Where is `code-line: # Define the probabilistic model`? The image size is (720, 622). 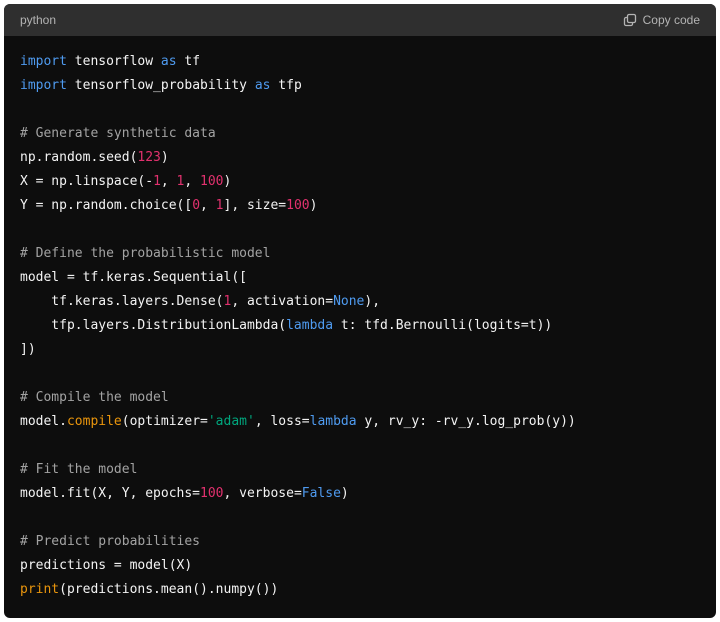
code-line: # Define the probabilistic model is located at coordinates (360, 254).